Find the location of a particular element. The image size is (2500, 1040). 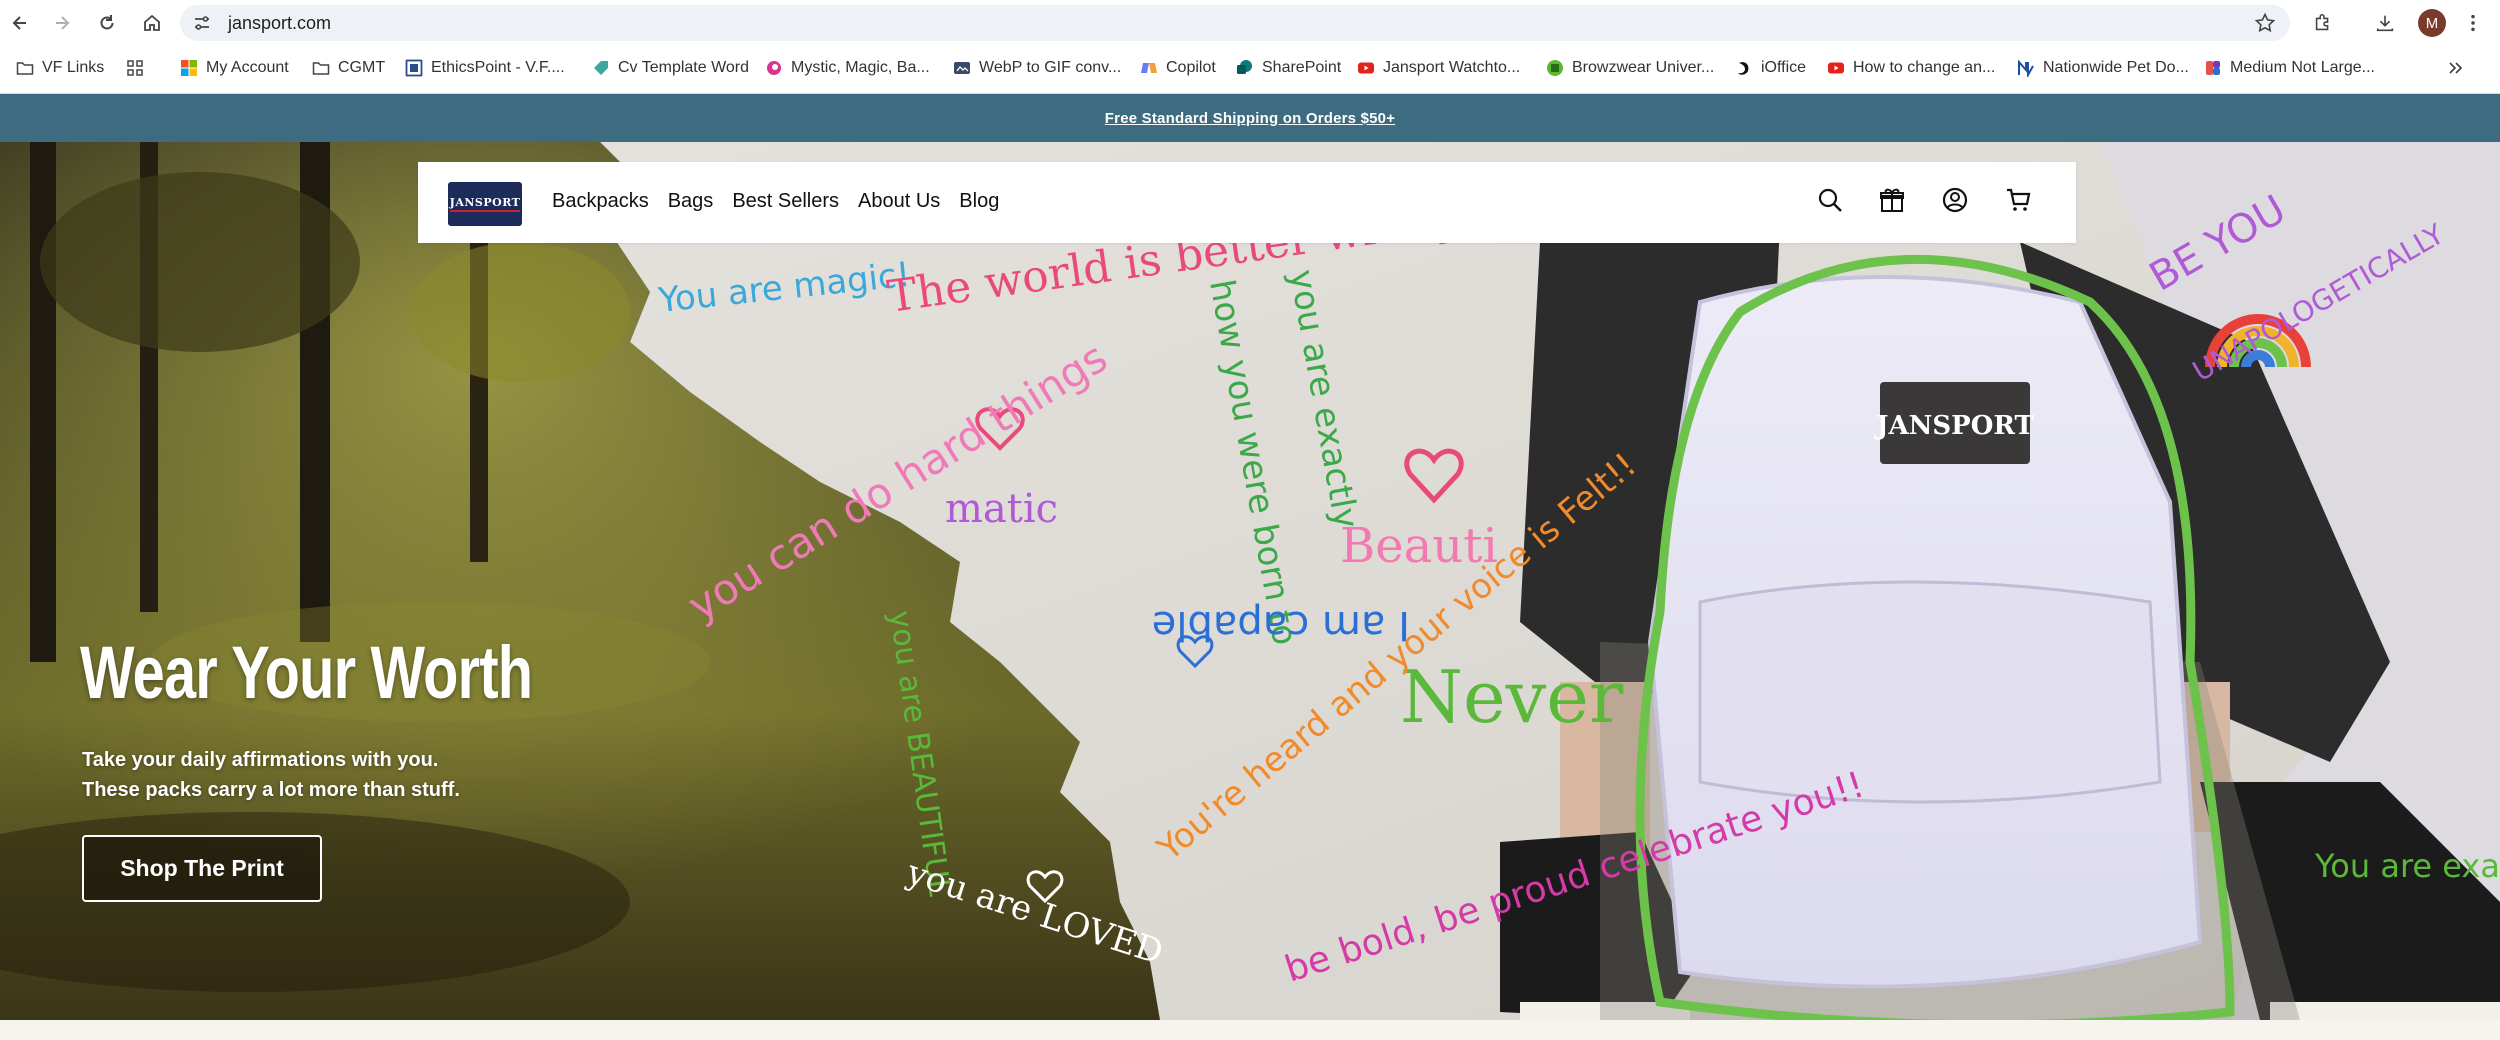

nav-blog: Blog is located at coordinates (979, 201).